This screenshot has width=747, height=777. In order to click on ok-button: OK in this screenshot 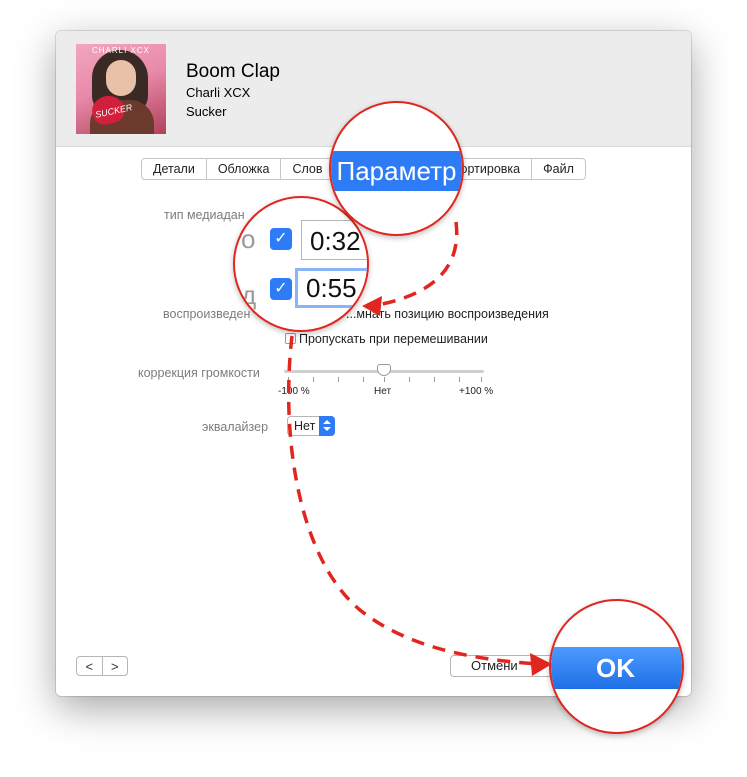, I will do `click(616, 668)`.